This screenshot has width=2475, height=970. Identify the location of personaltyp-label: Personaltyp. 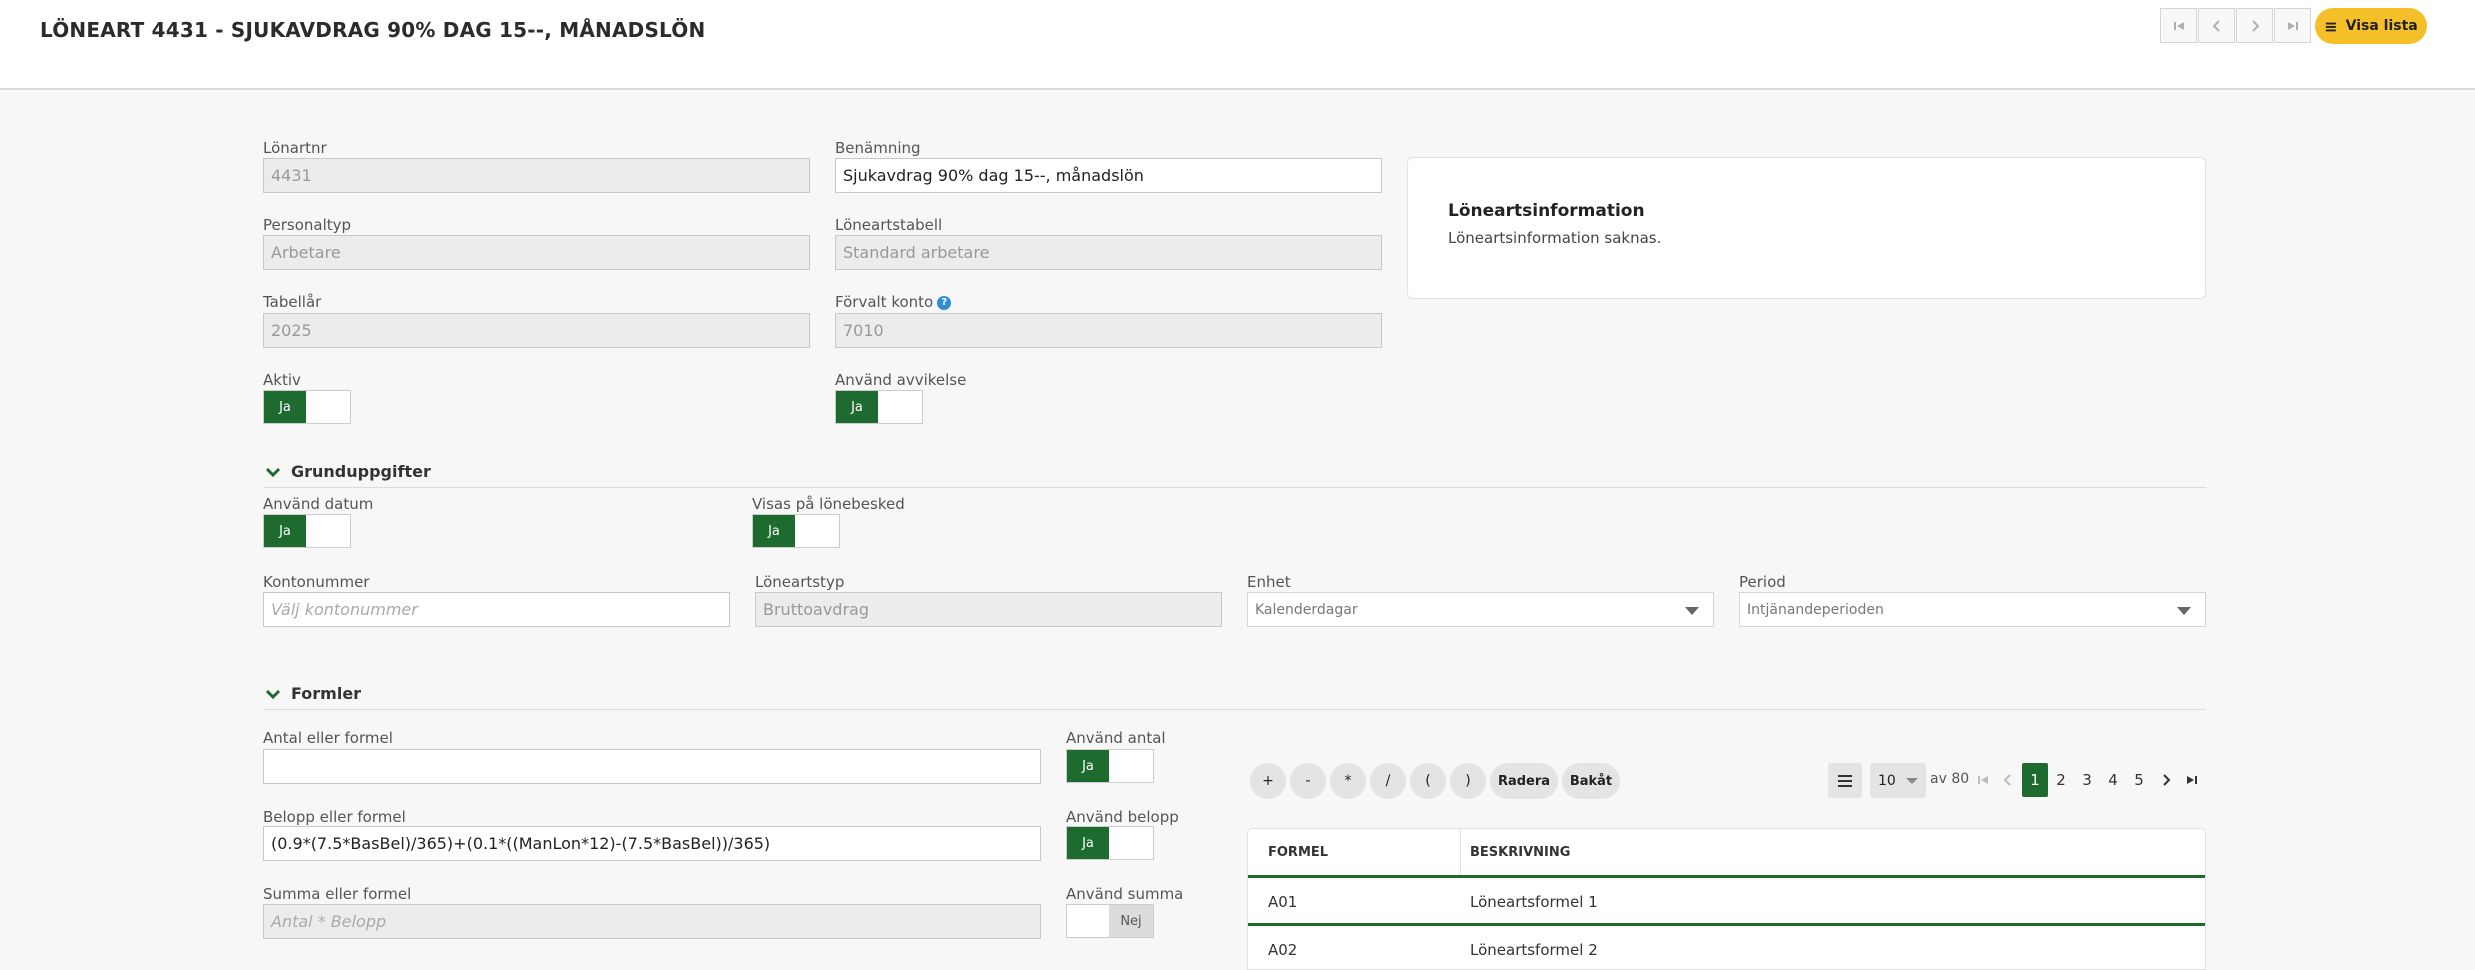
(307, 225).